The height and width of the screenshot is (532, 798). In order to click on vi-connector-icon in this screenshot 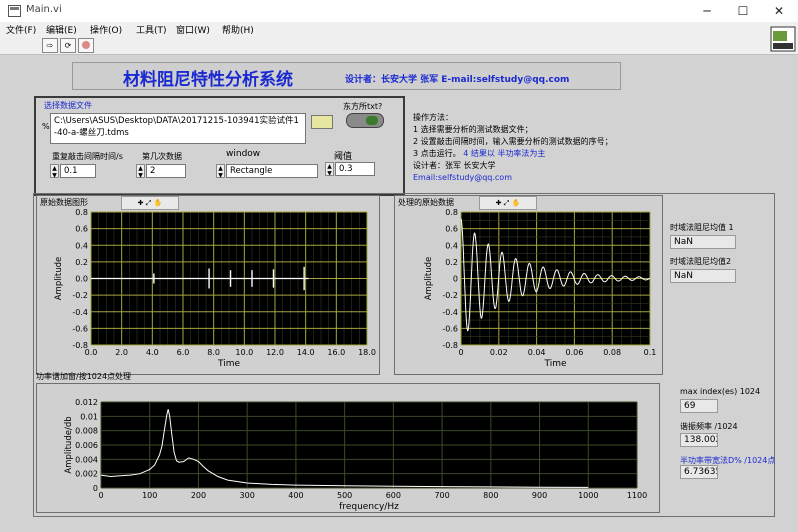, I will do `click(783, 39)`.